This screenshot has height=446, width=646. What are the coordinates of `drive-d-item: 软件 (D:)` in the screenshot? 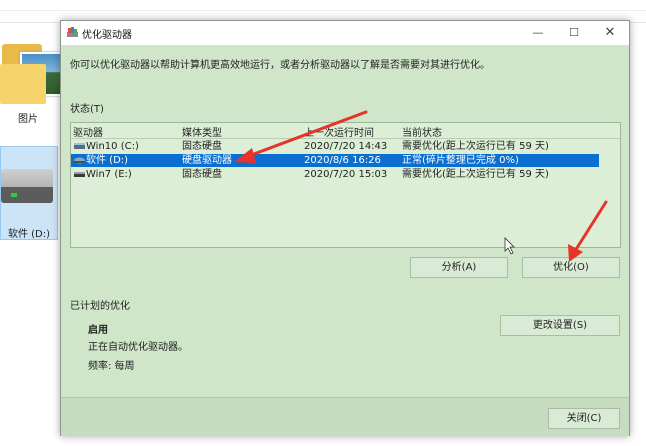 It's located at (29, 193).